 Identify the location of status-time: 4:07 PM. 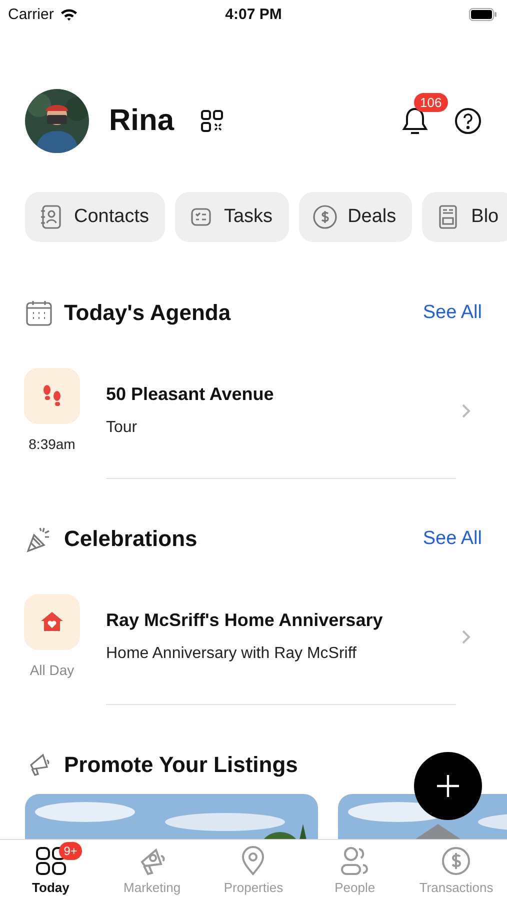
(253, 14).